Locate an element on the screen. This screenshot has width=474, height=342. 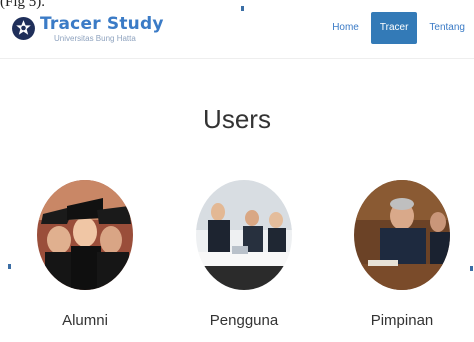
executives-photo is located at coordinates (402, 235).